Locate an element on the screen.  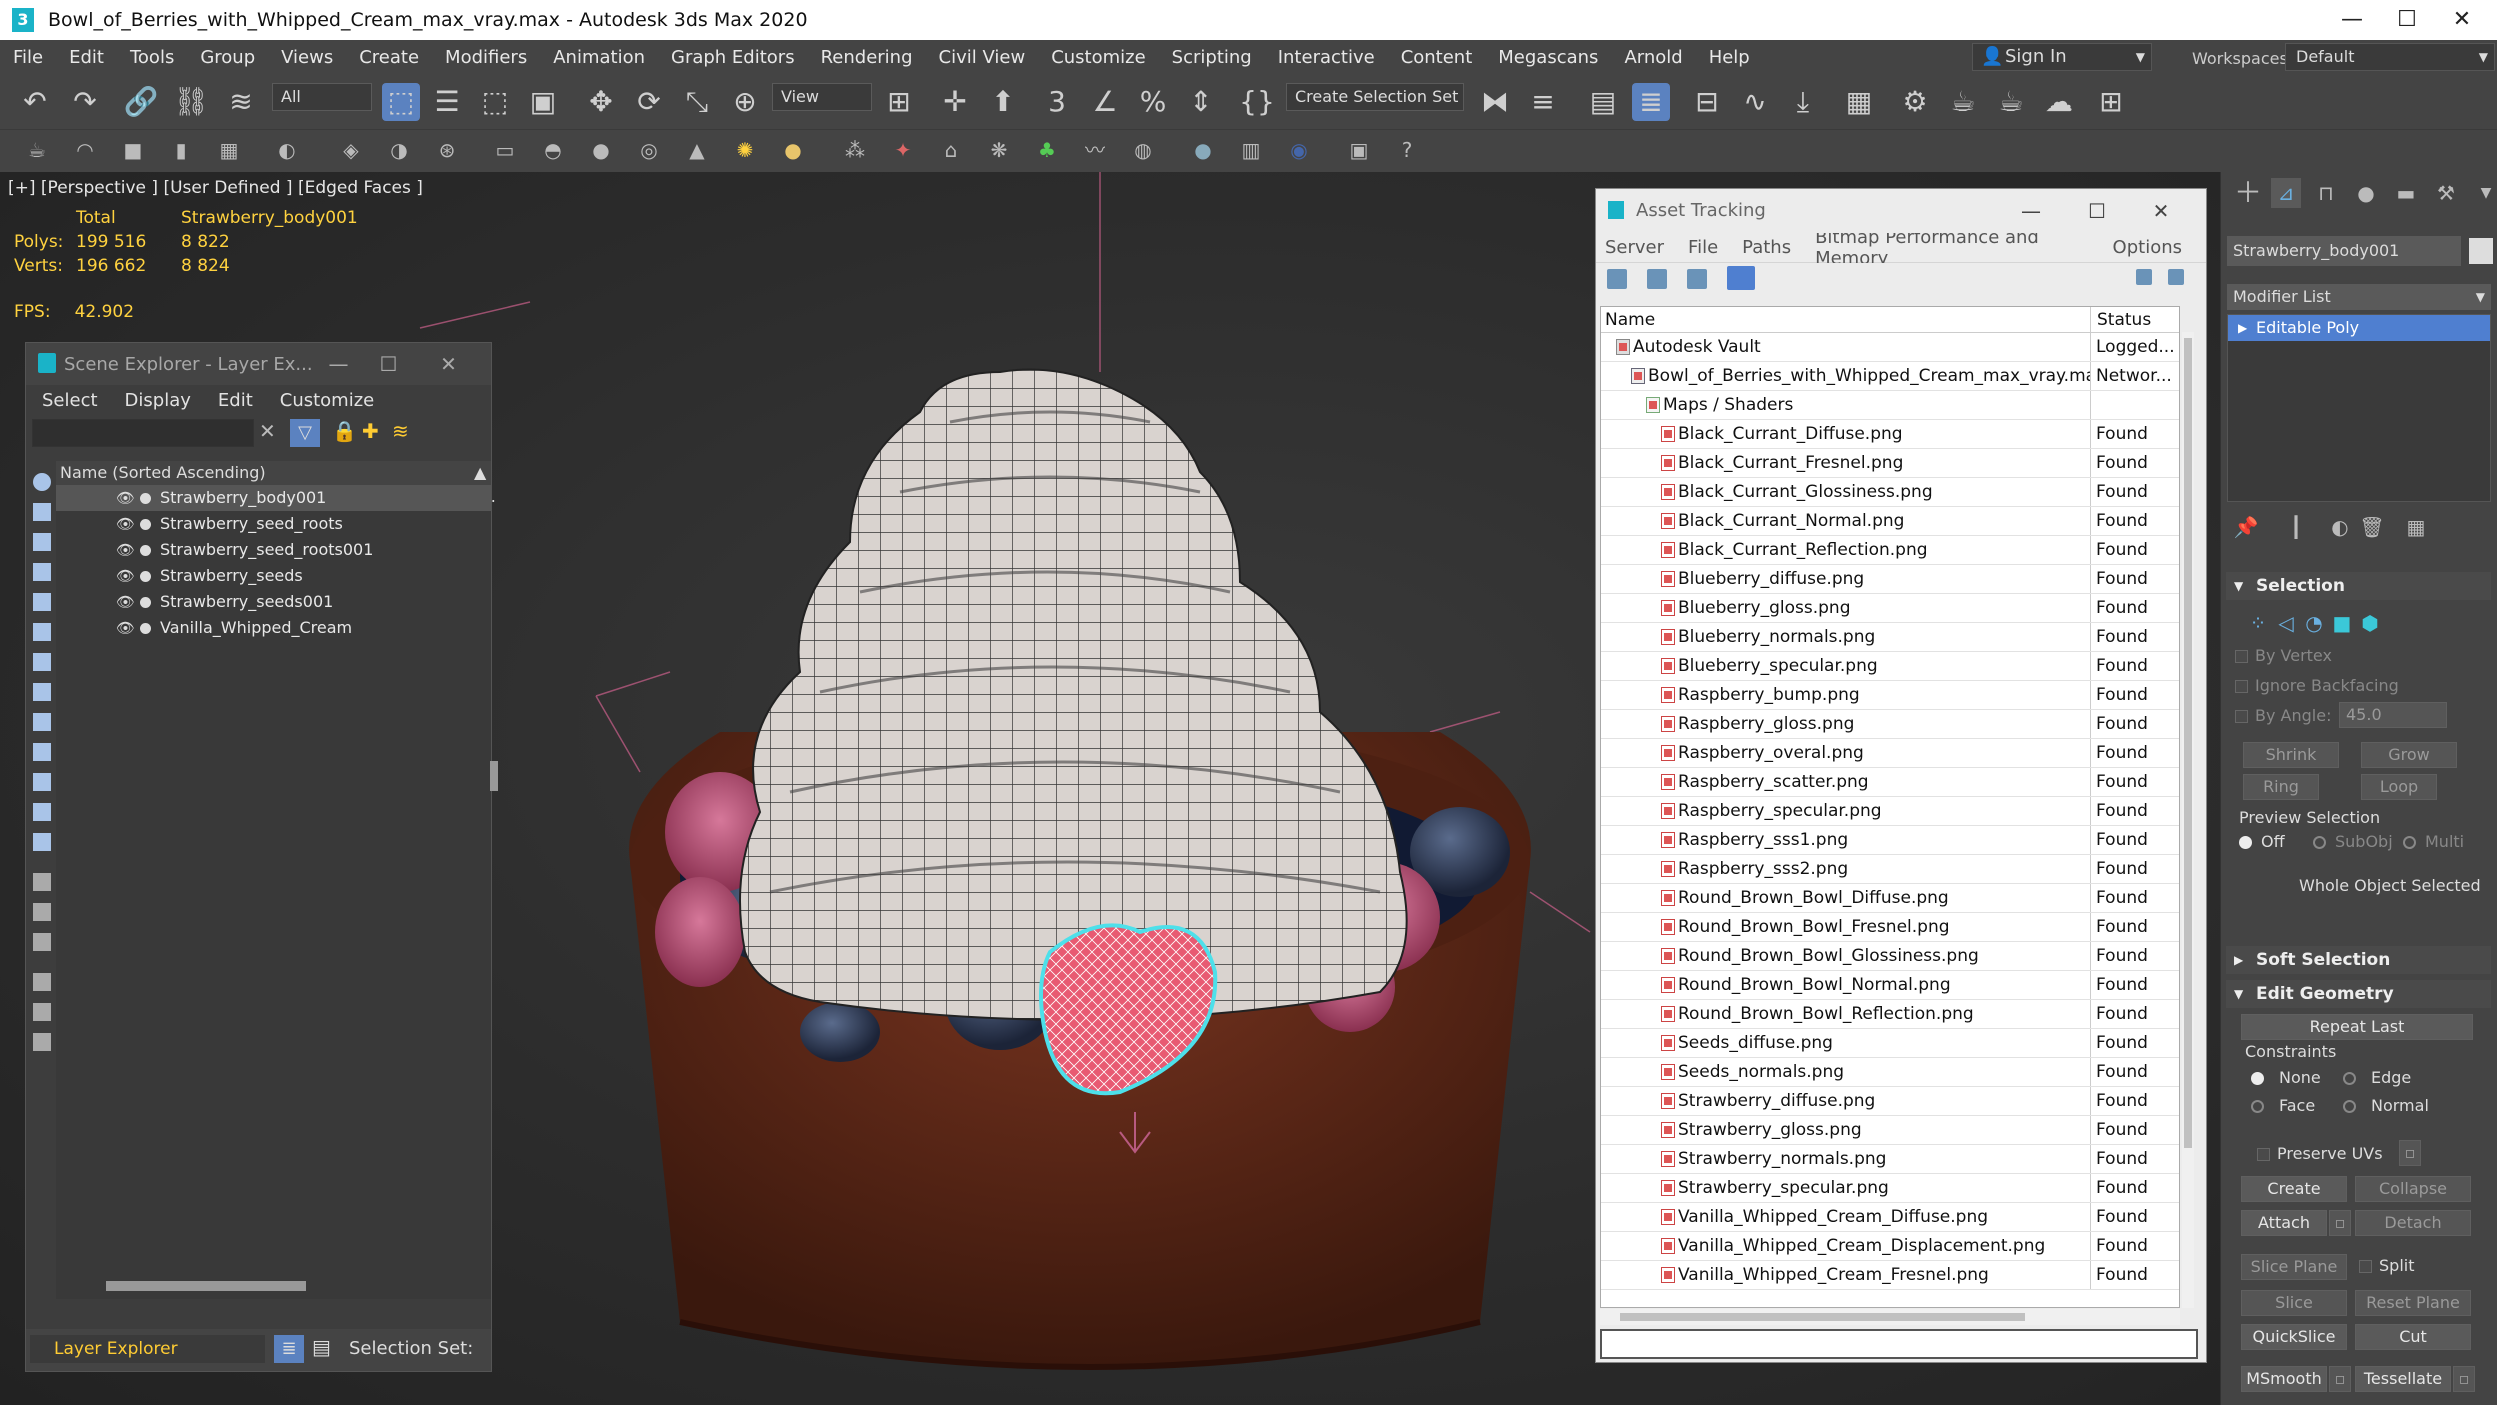
vertical-scrollbar is located at coordinates (494, 776).